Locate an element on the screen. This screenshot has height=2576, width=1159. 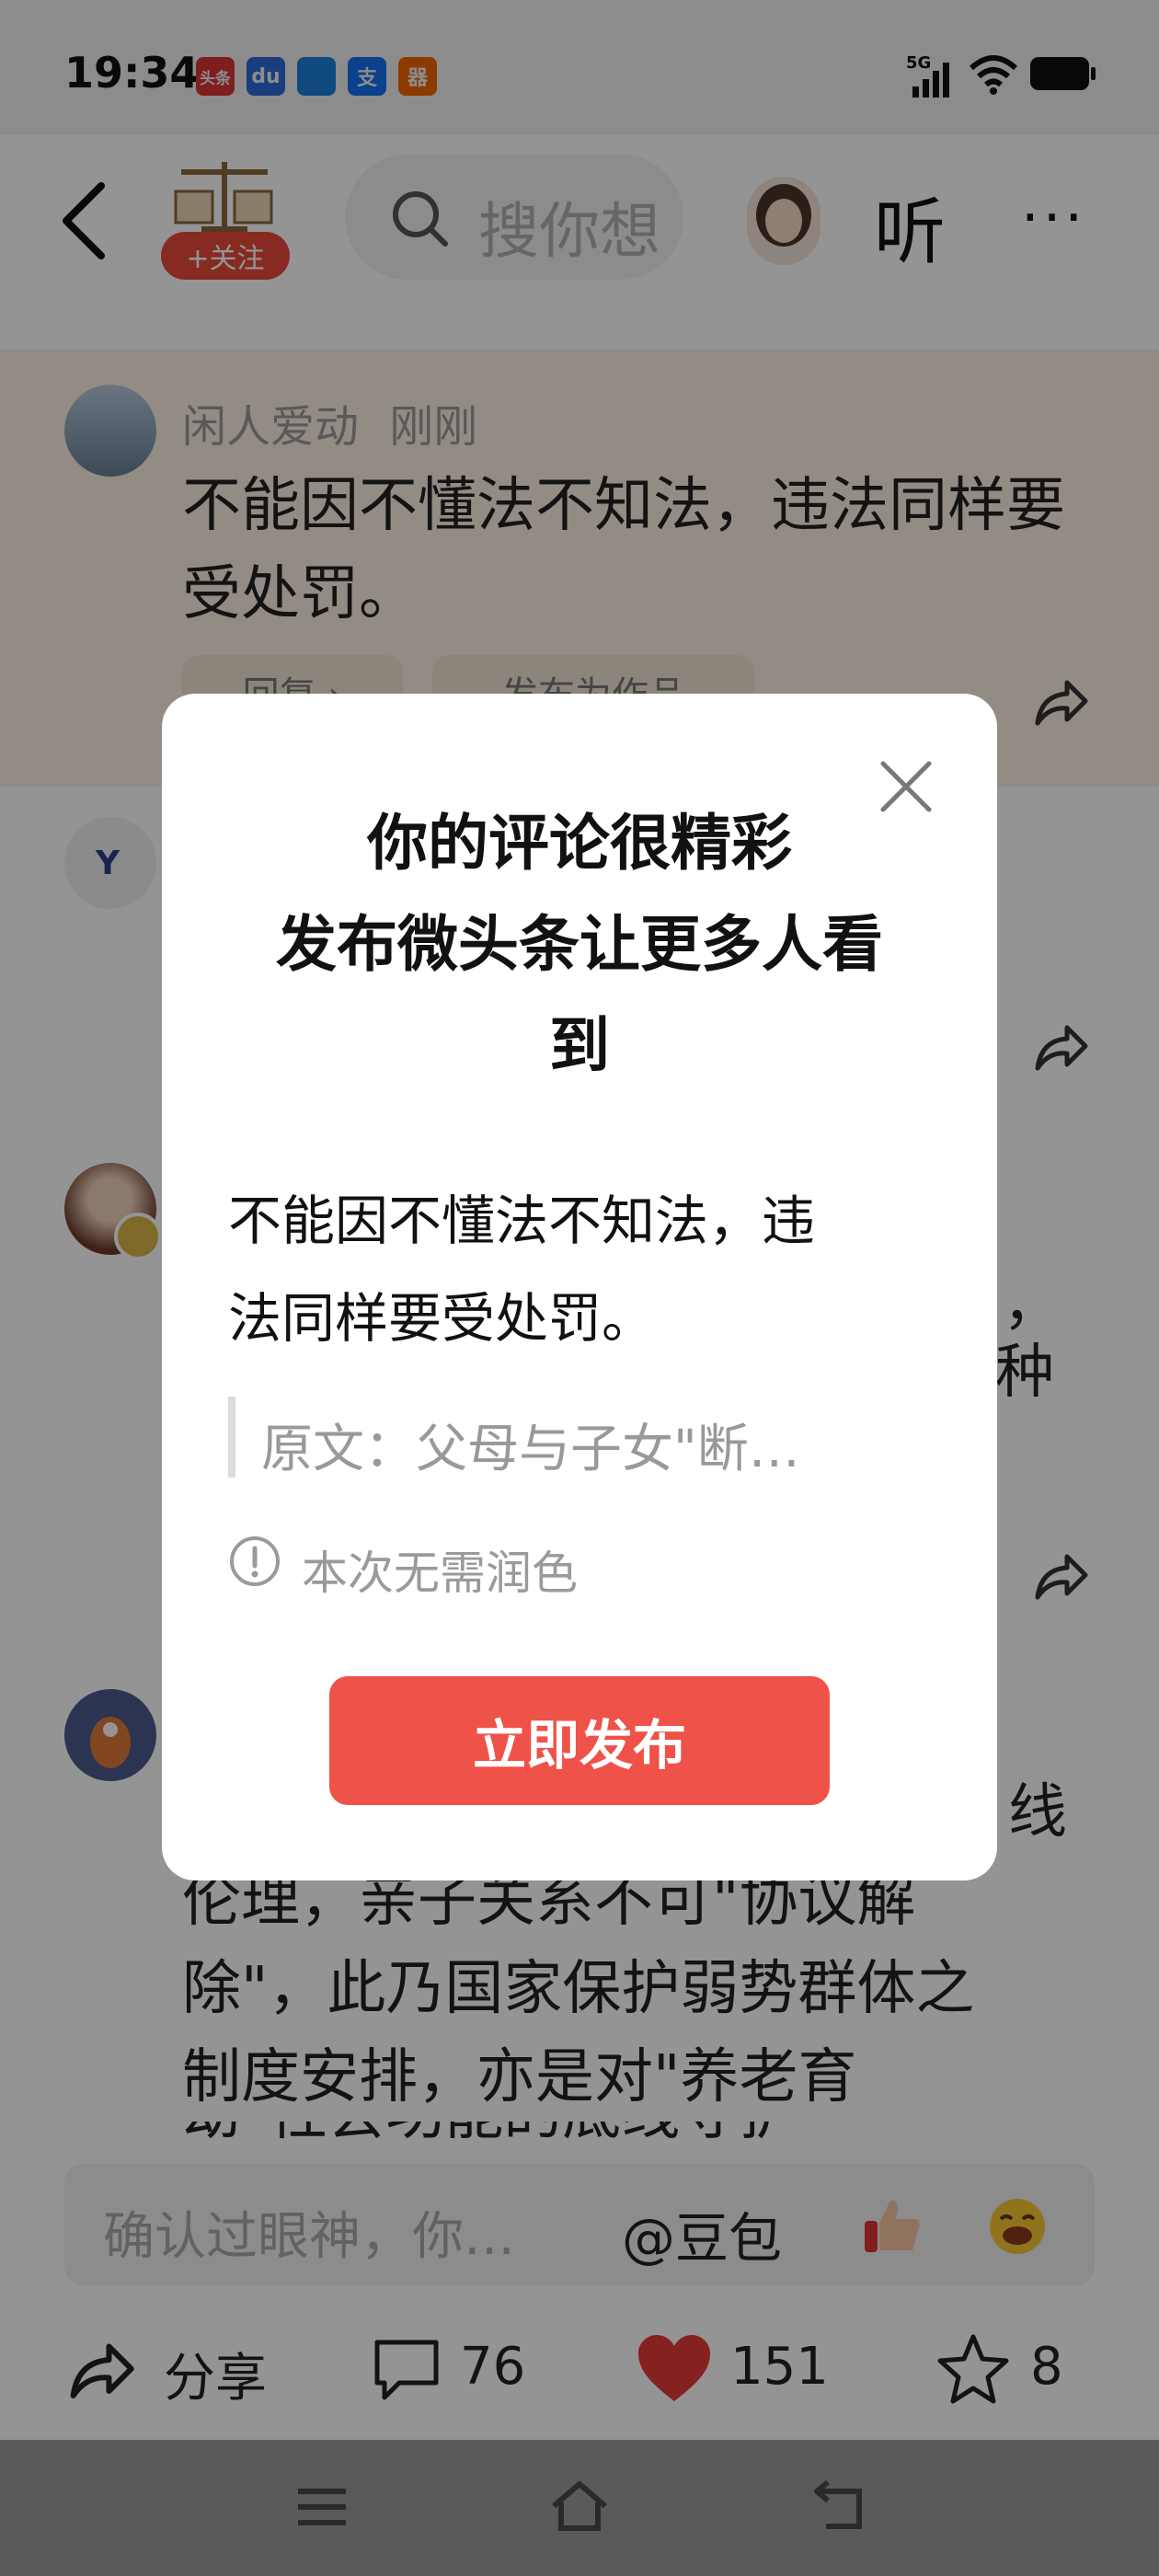
dialog-title-line: 发布微头条让更多人看 is located at coordinates (579, 945).